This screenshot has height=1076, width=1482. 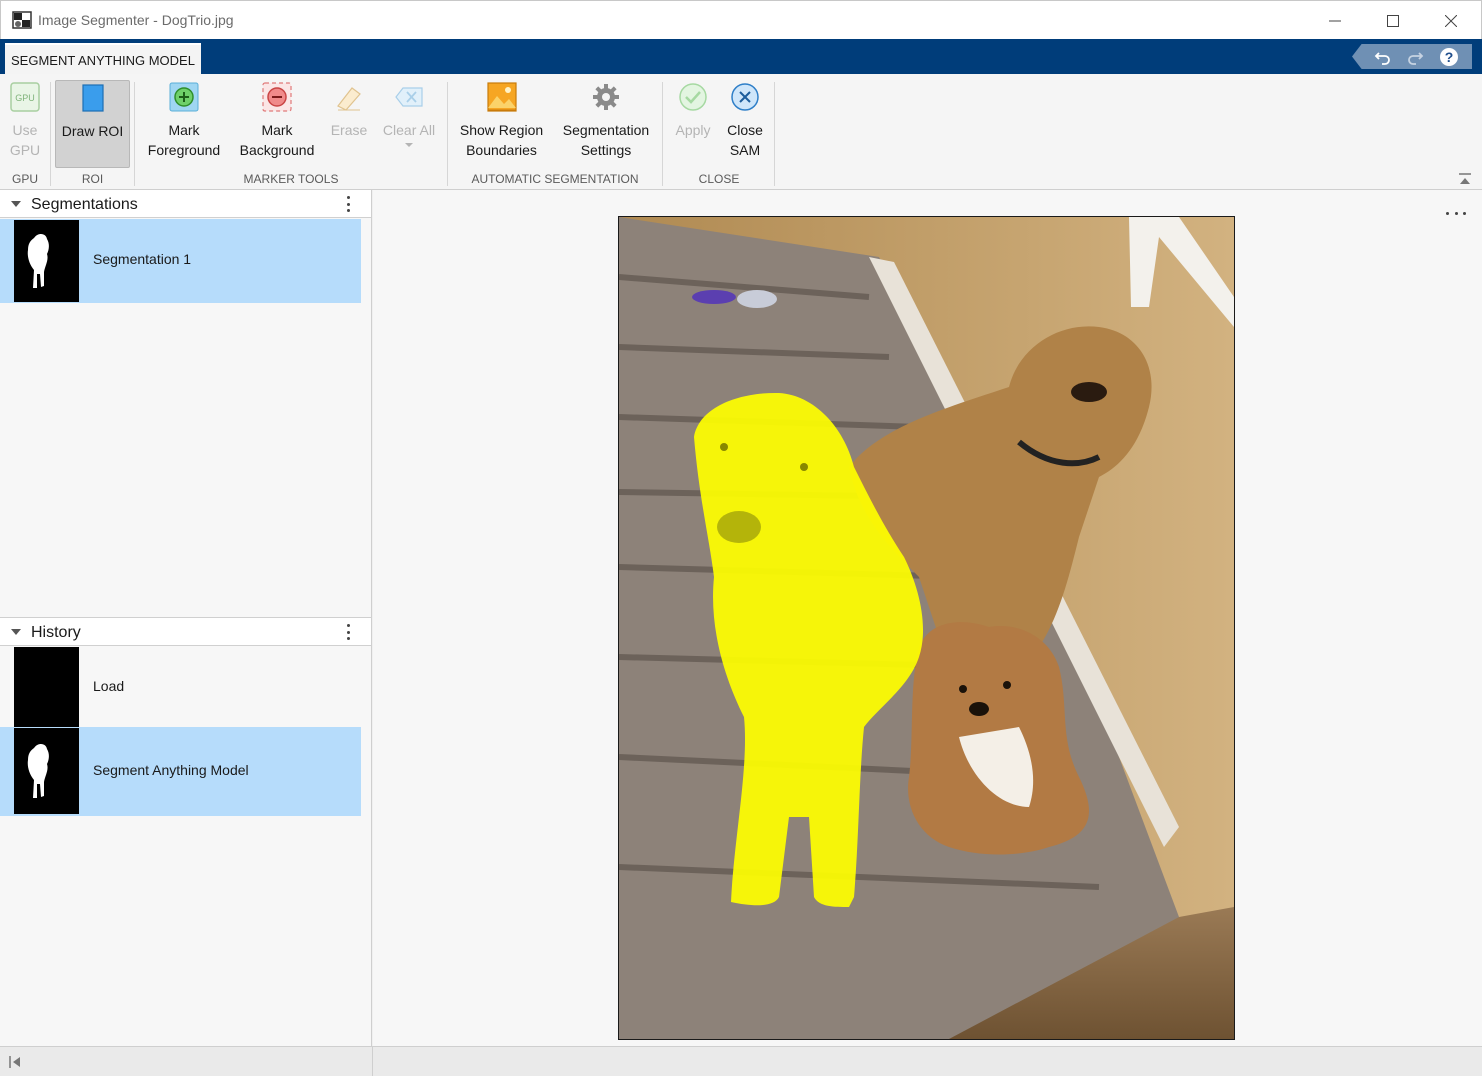 What do you see at coordinates (93, 98) in the screenshot?
I see `draw-roi-icon` at bounding box center [93, 98].